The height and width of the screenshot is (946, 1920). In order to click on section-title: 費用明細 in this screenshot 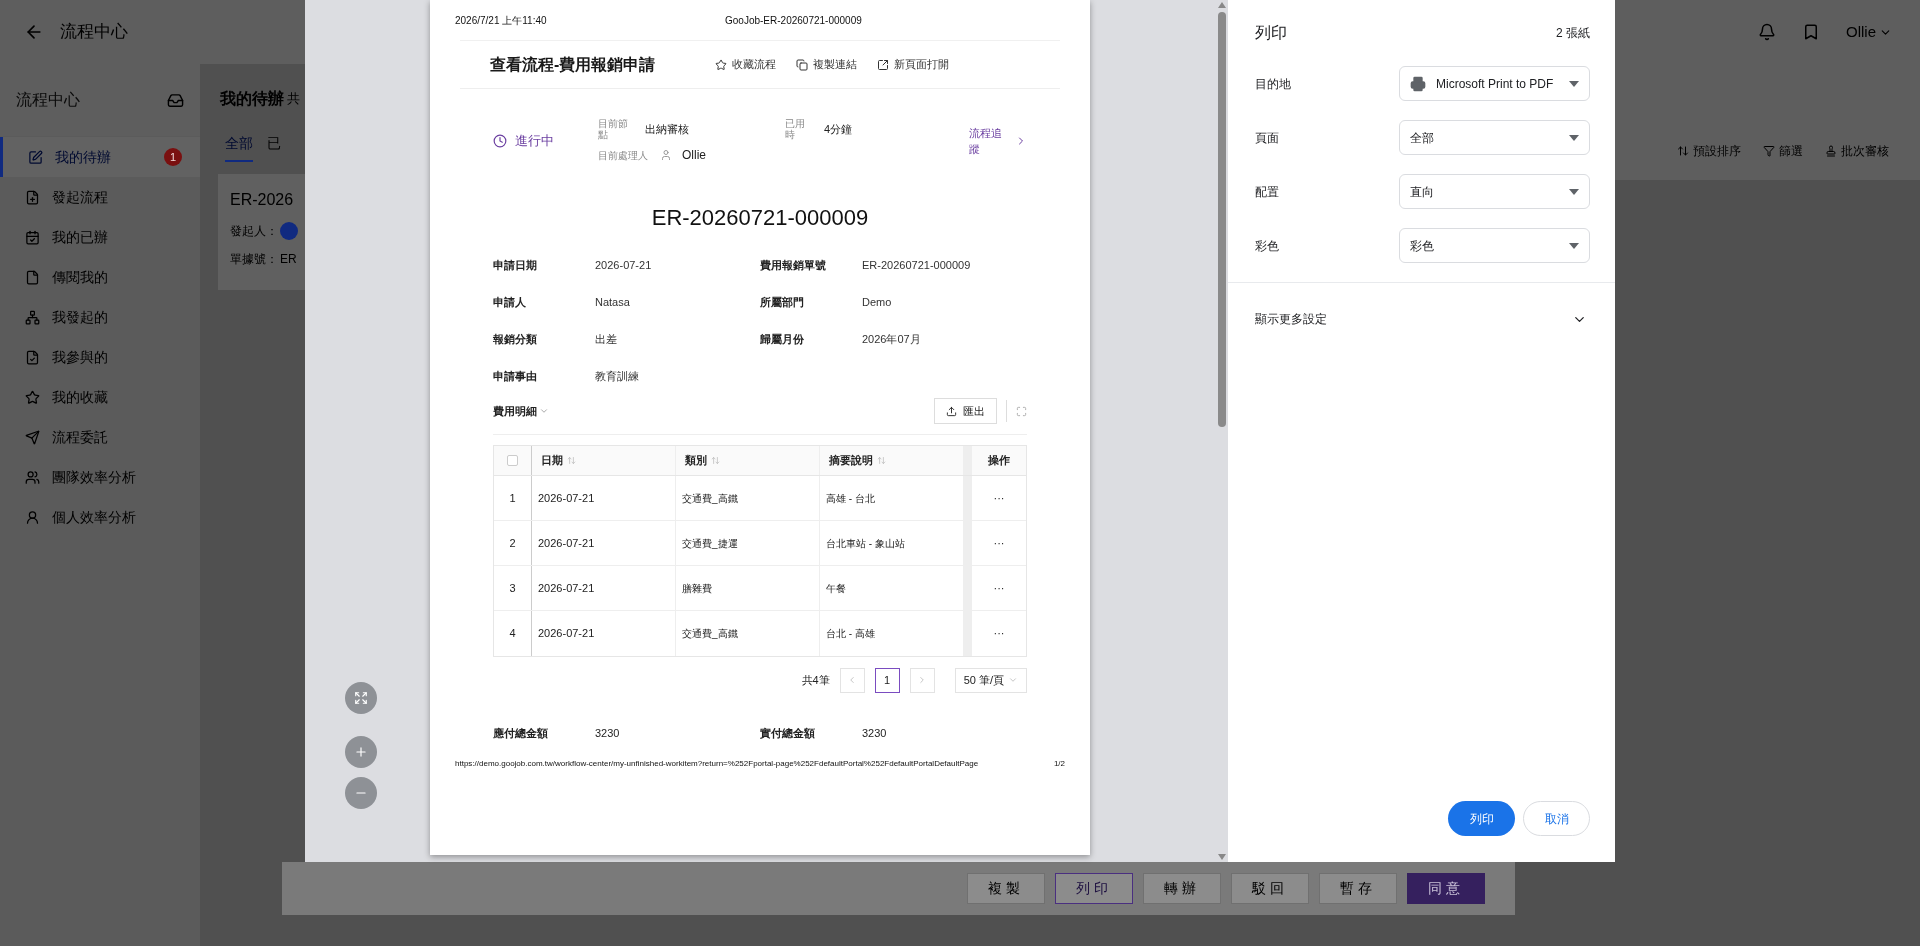, I will do `click(515, 411)`.